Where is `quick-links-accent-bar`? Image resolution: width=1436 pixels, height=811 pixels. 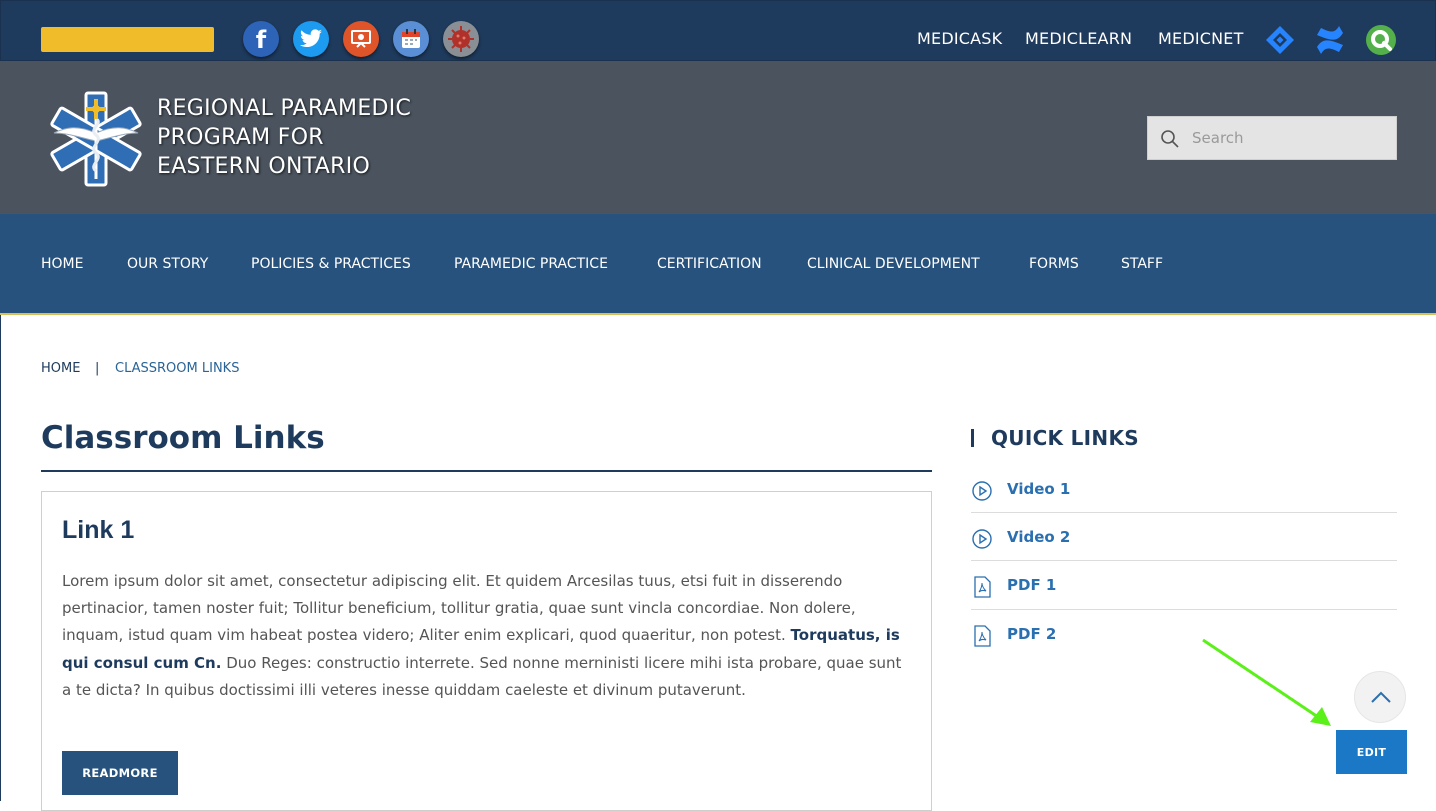 quick-links-accent-bar is located at coordinates (972, 438).